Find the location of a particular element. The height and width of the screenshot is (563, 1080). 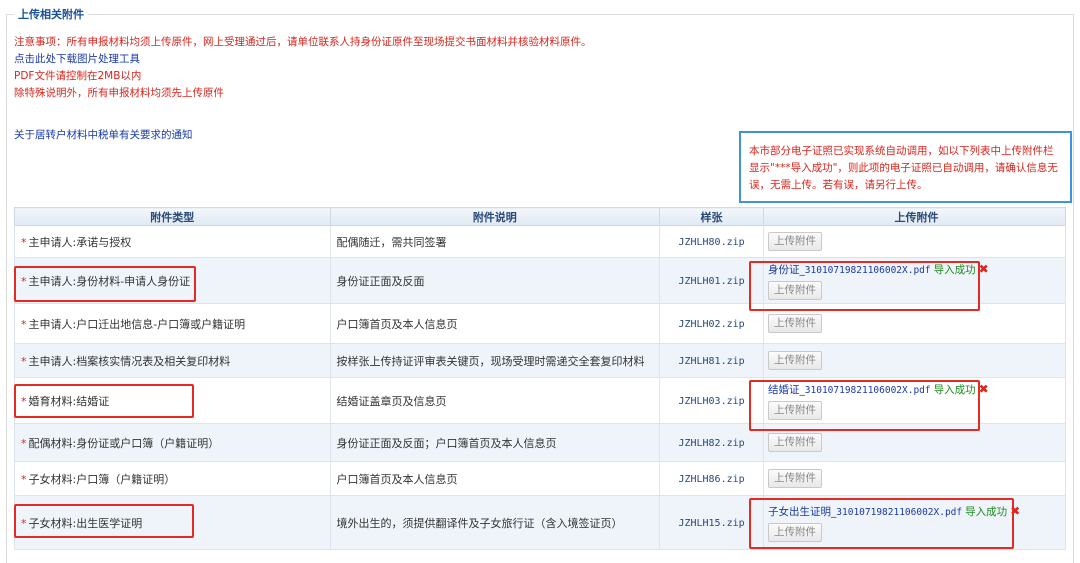

imported-file: 子女出生证明_31010719821106002X.pdf 导入成功 ✖ is located at coordinates (913, 512).